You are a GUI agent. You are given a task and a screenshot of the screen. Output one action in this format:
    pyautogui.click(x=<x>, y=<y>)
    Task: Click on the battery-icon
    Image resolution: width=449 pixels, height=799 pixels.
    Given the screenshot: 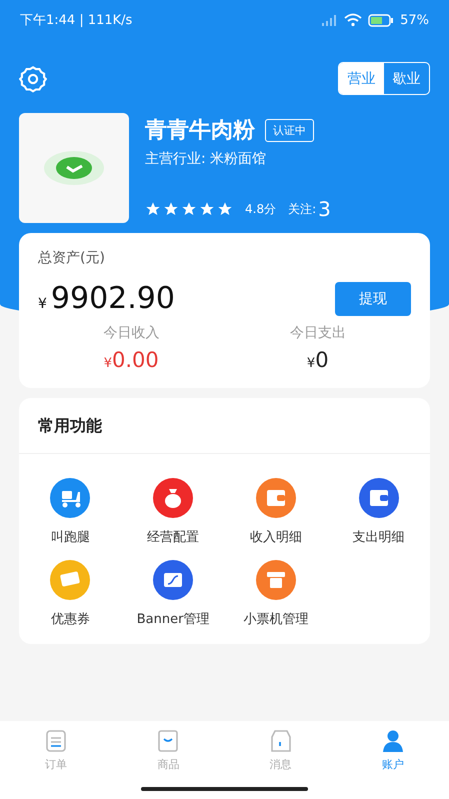 What is the action you would take?
    pyautogui.click(x=381, y=20)
    